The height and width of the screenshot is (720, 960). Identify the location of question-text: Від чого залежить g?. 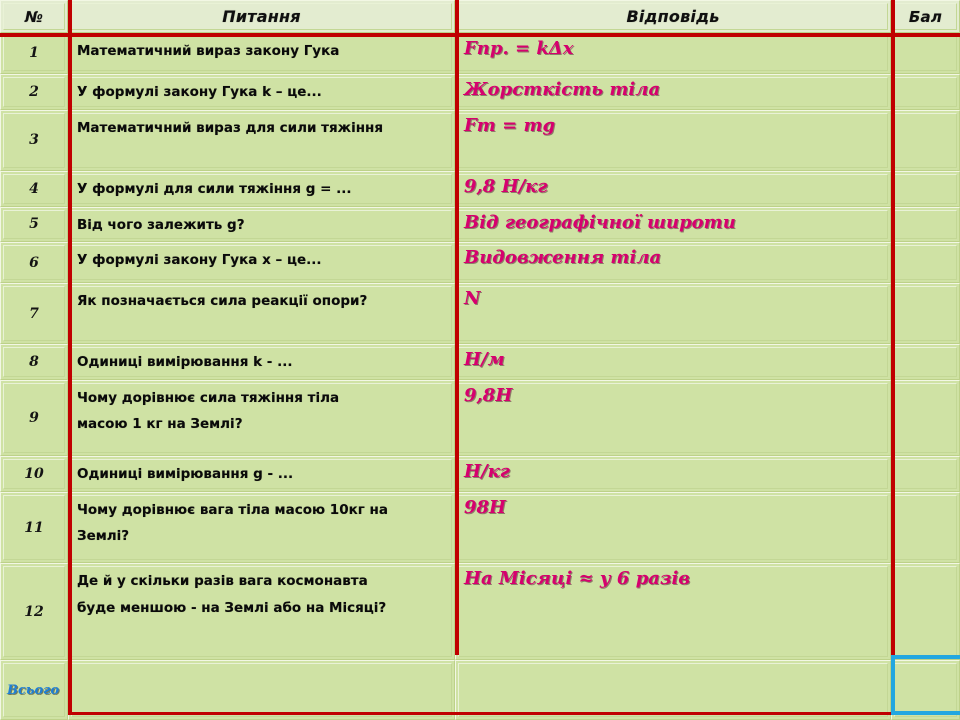
(161, 225).